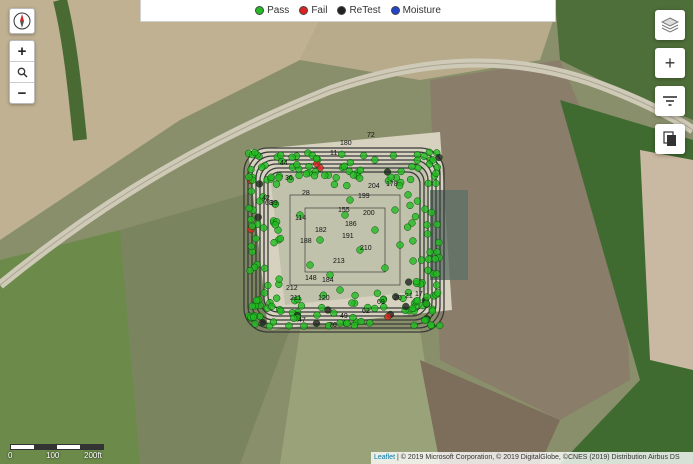  Describe the element at coordinates (670, 139) in the screenshot. I see `copy-button` at that location.